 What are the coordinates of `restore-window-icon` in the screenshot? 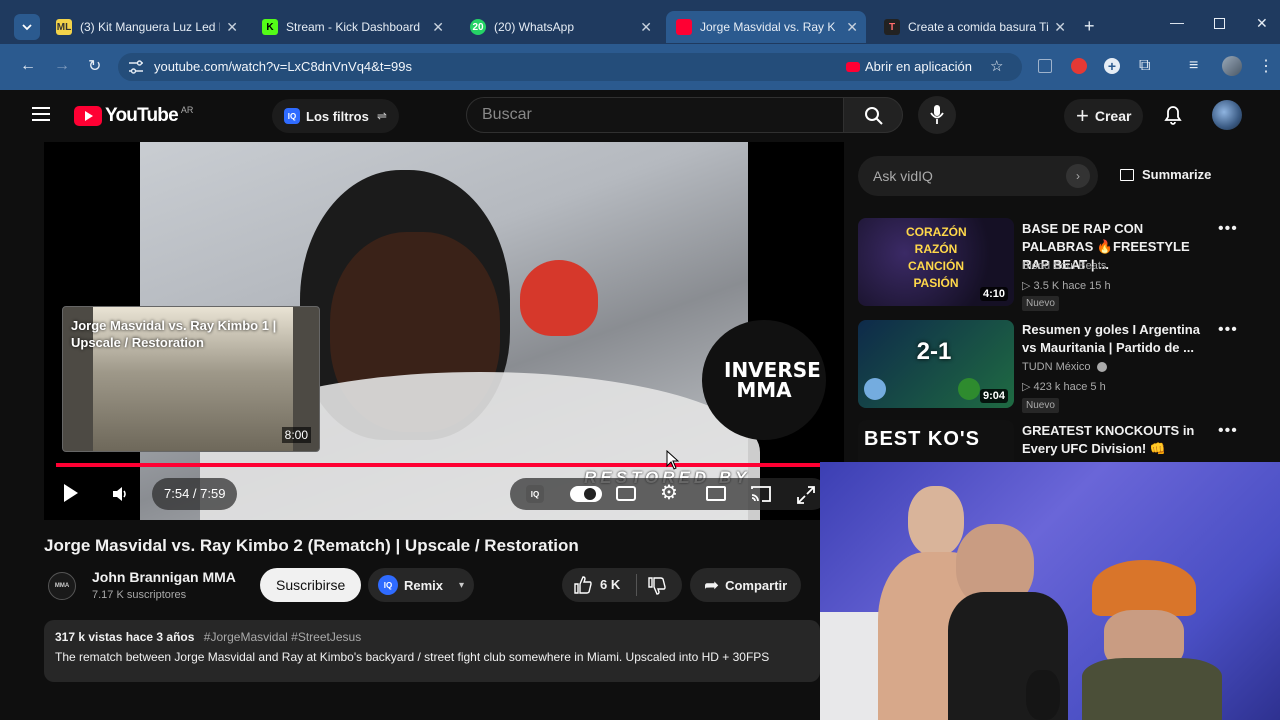 It's located at (1219, 23).